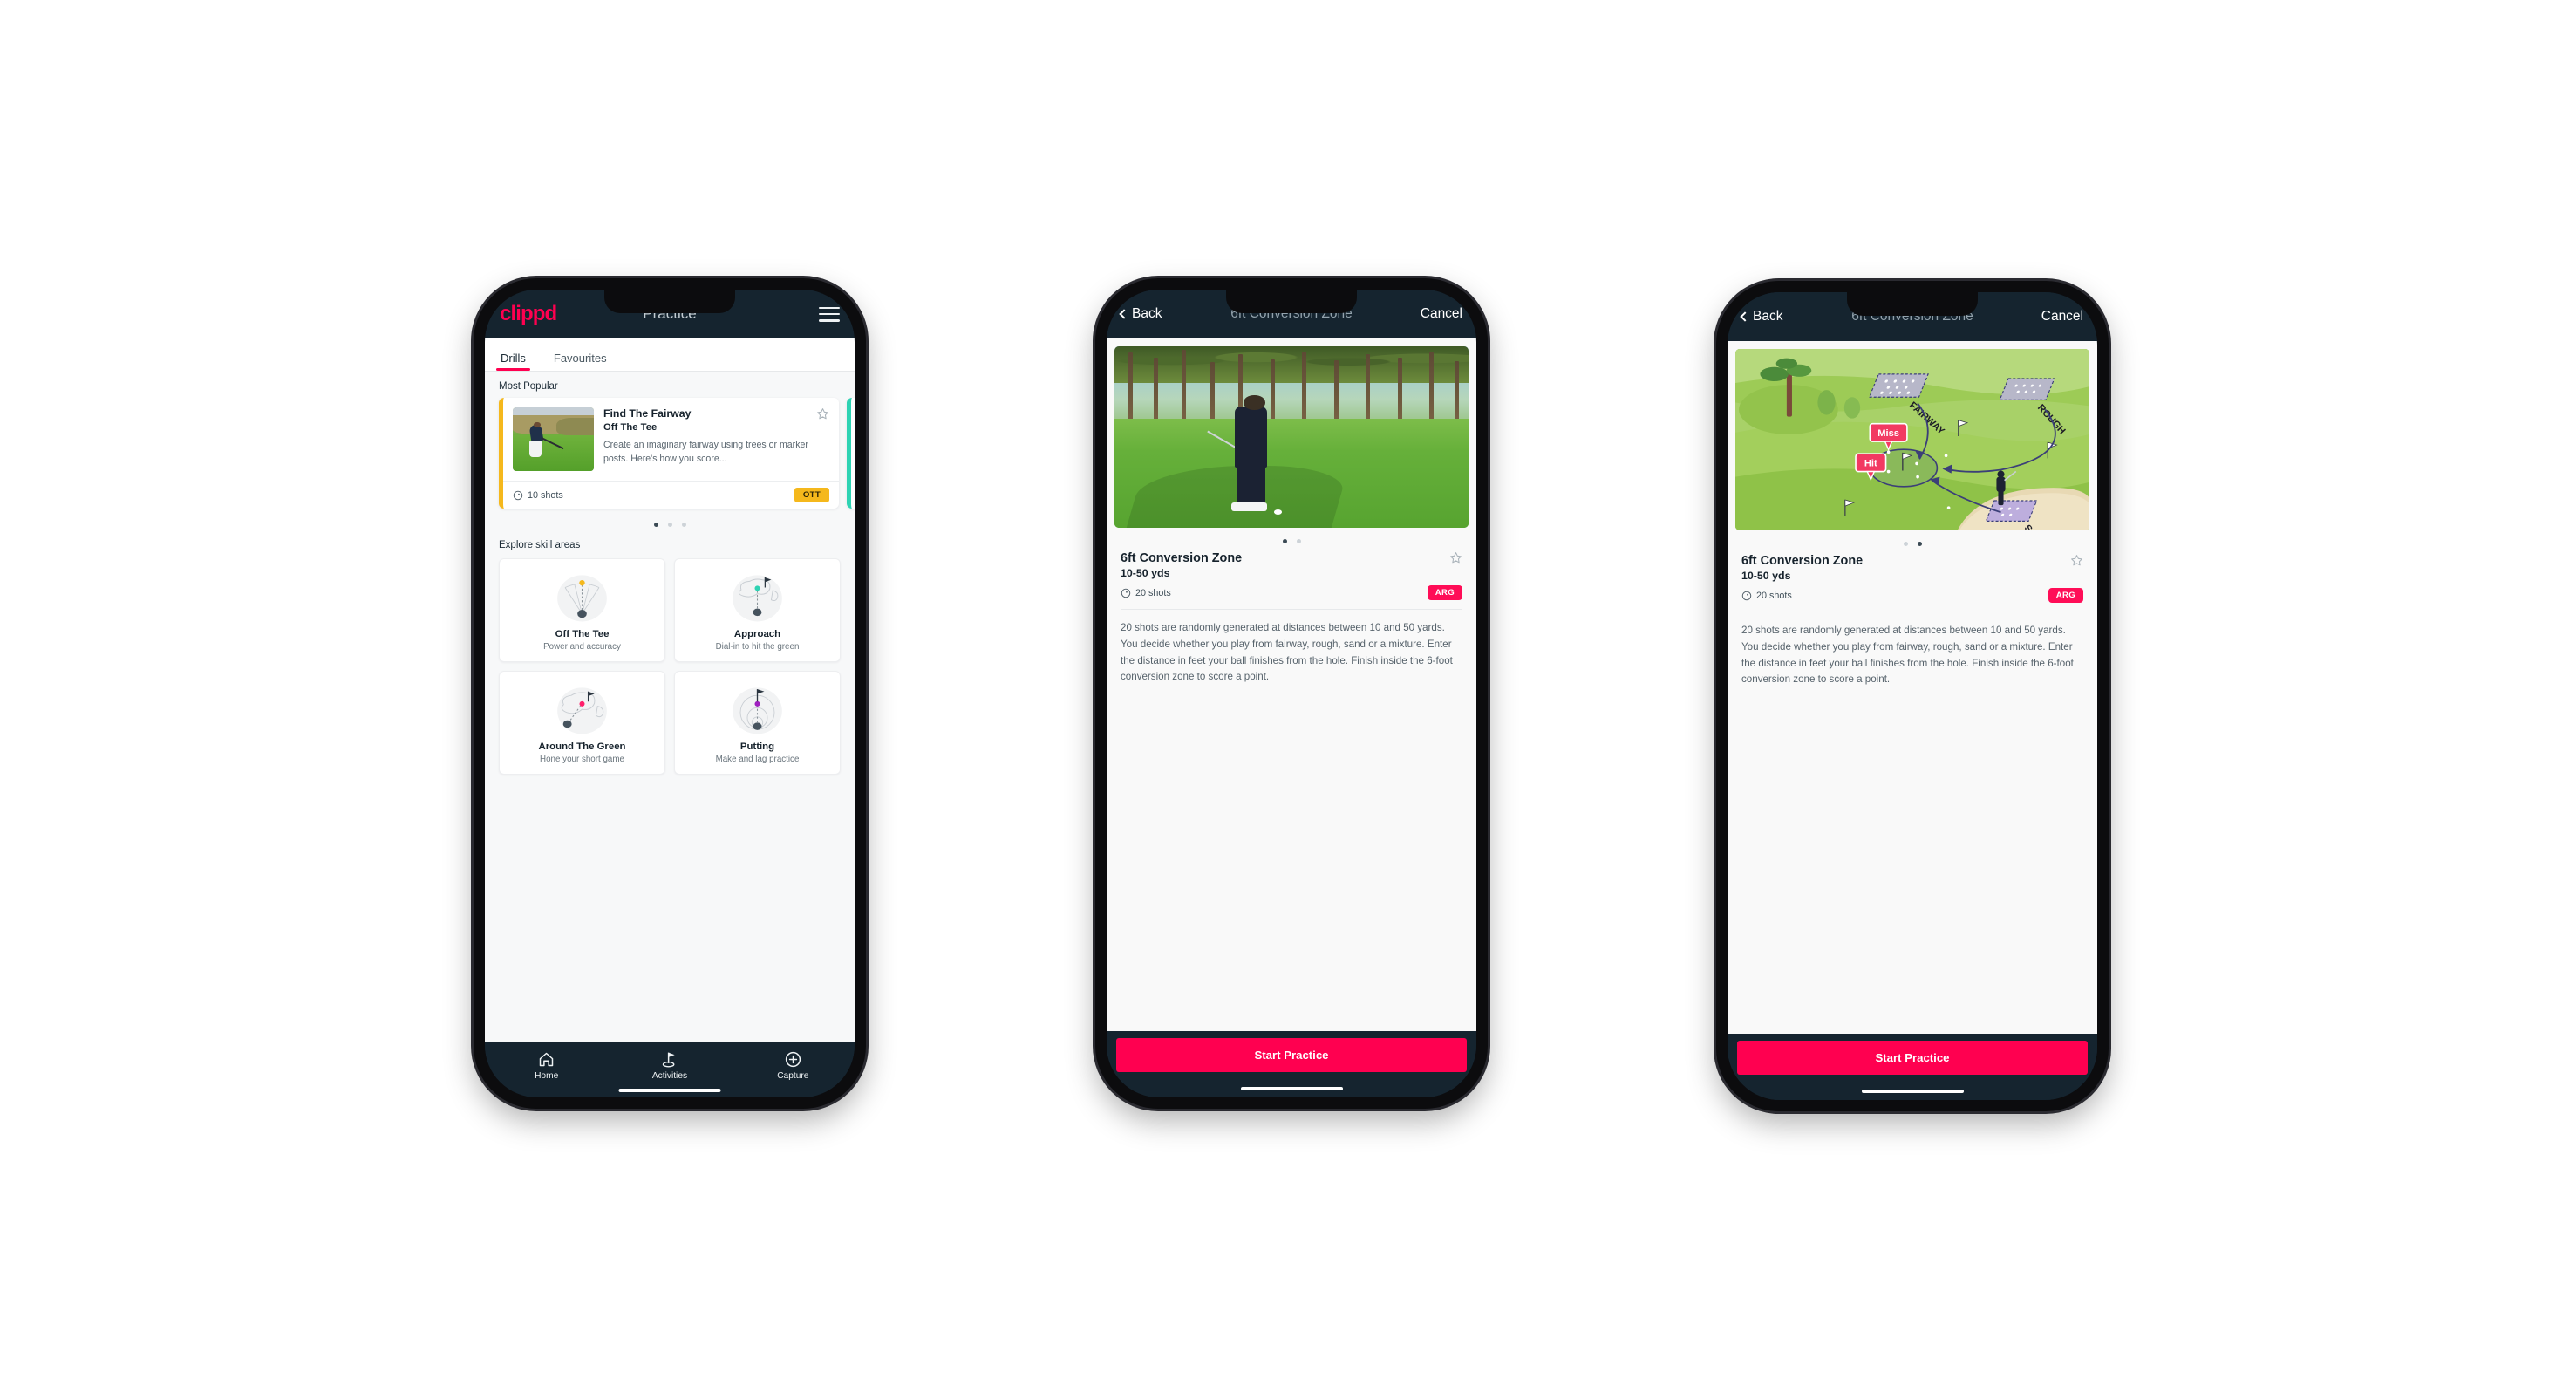 The image size is (2576, 1387). I want to click on drill-card-footer: 10 shots OTT, so click(671, 495).